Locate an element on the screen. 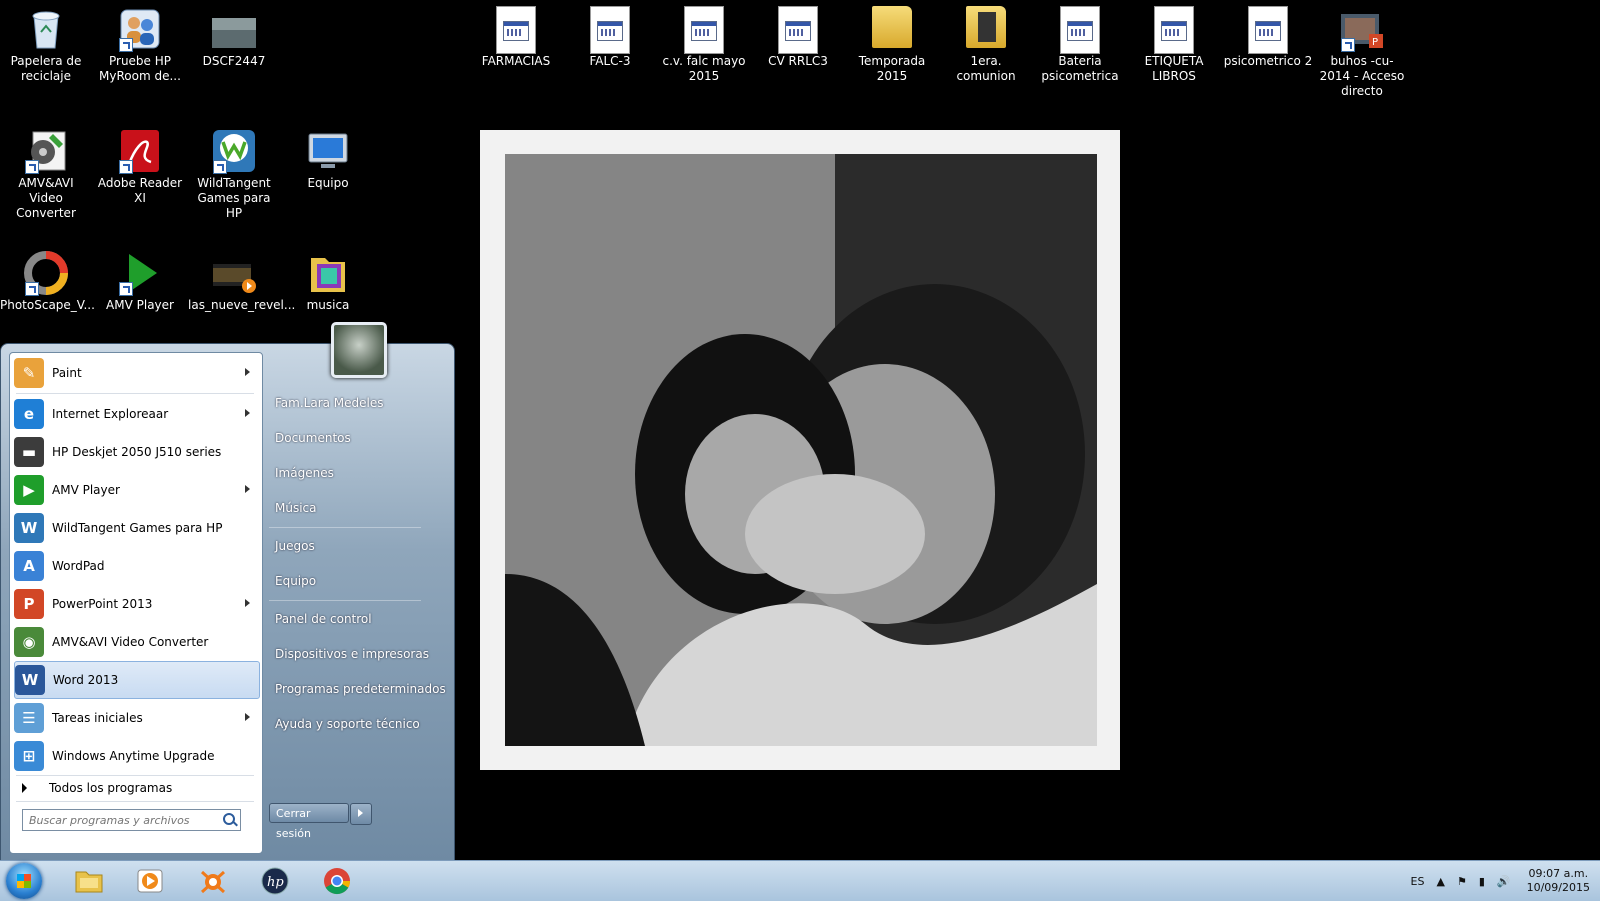 This screenshot has width=1600, height=901. program-label: HP Deskjet 2050 J510 series is located at coordinates (137, 452).